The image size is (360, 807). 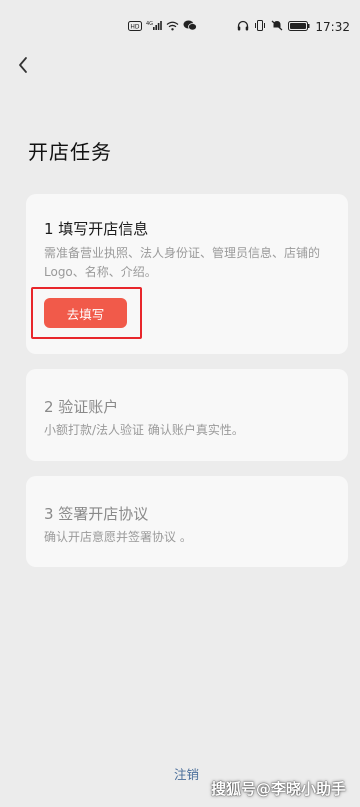 I want to click on task-title: 1 填写开店信息, so click(x=96, y=229).